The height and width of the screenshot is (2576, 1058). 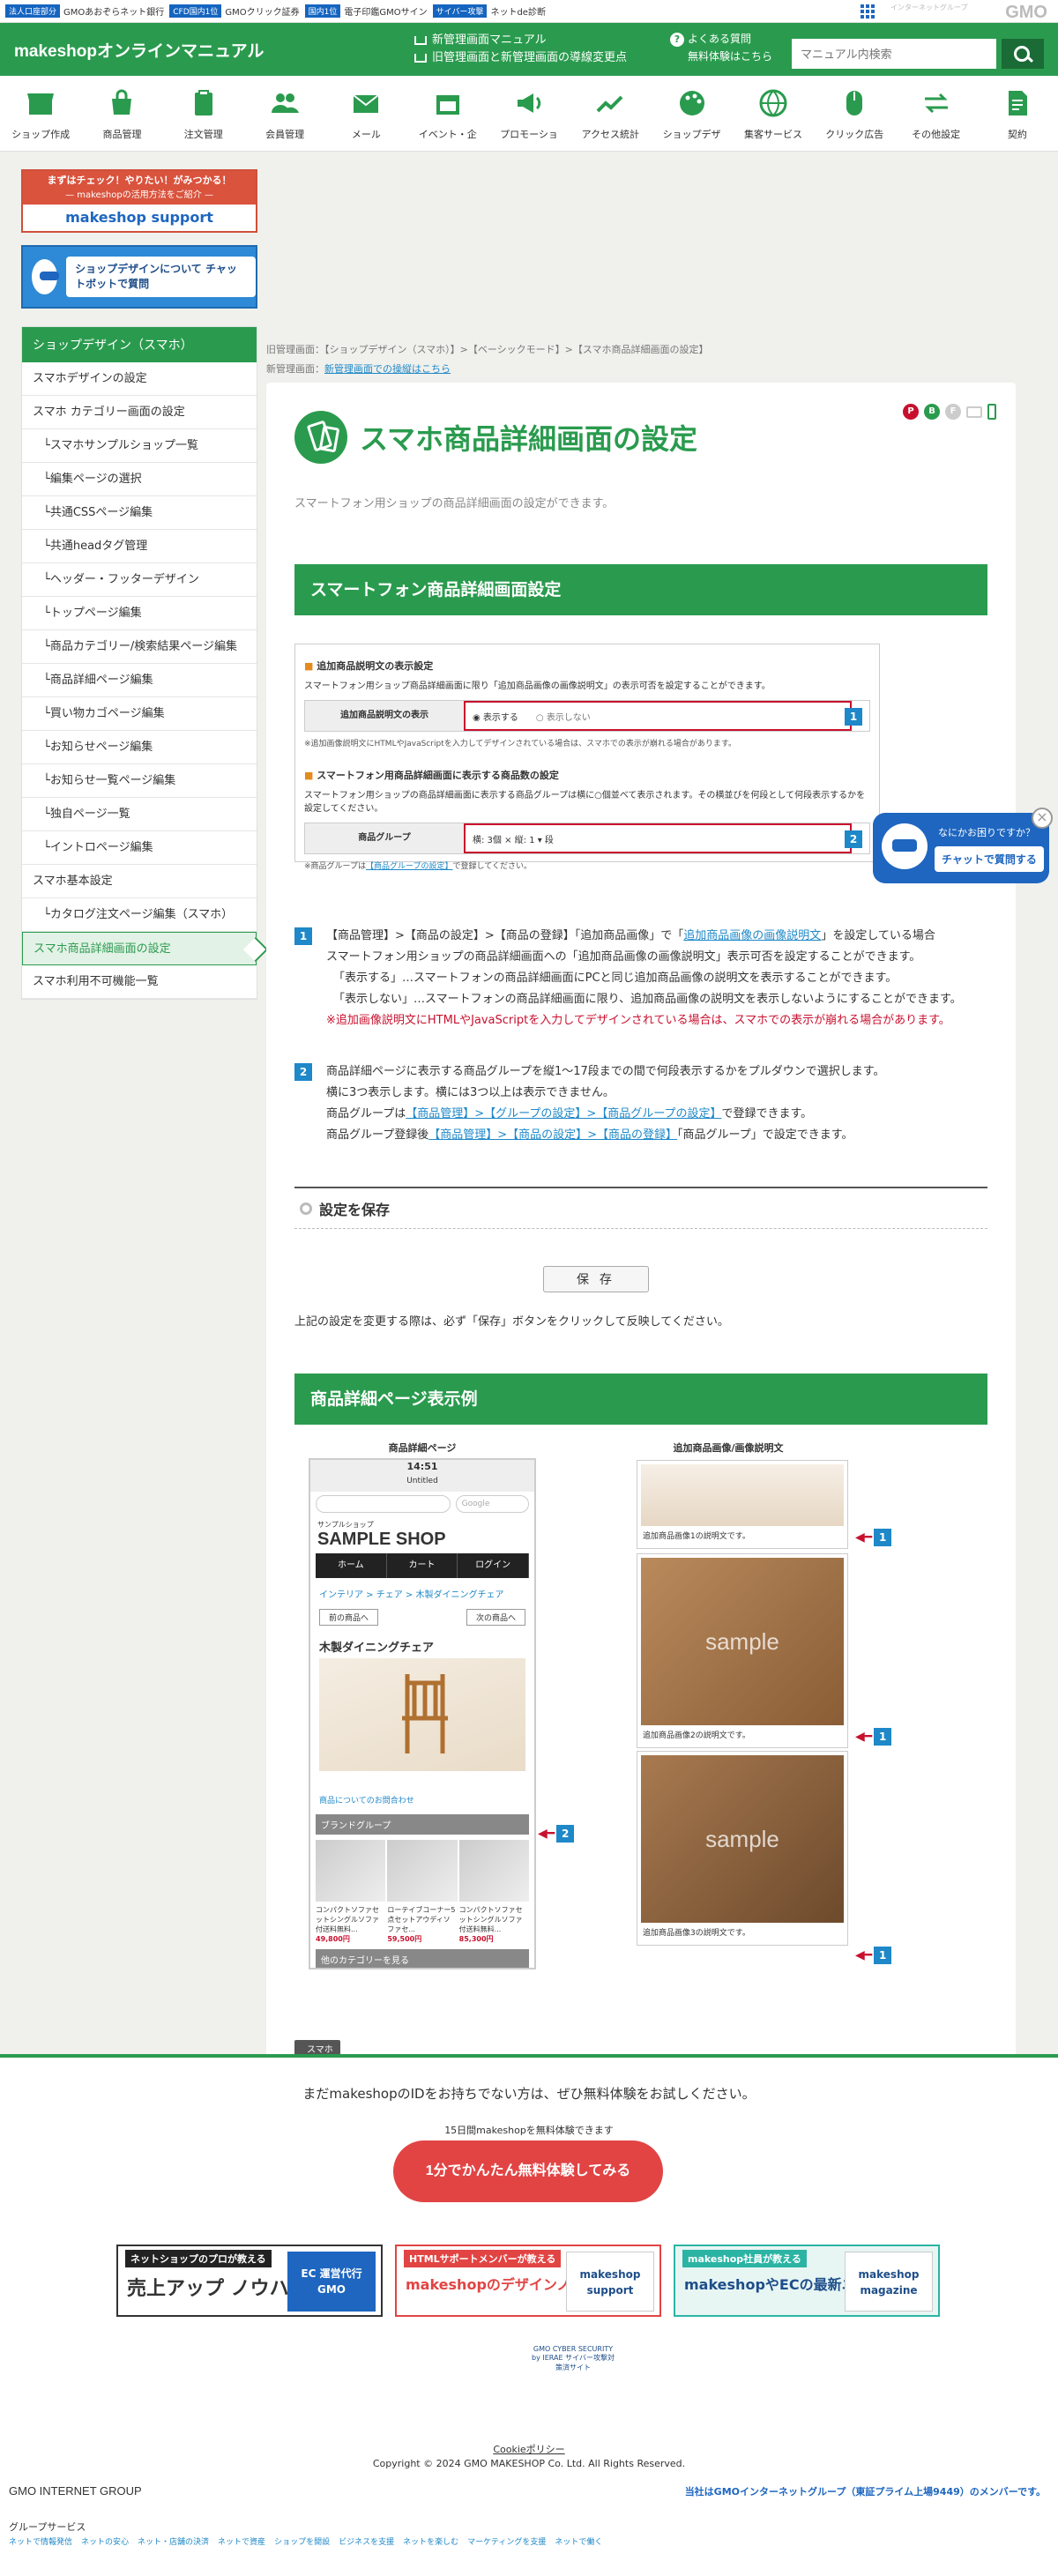 What do you see at coordinates (139, 949) in the screenshot?
I see `side-nav-item: スマホ商品詳細画面の設定` at bounding box center [139, 949].